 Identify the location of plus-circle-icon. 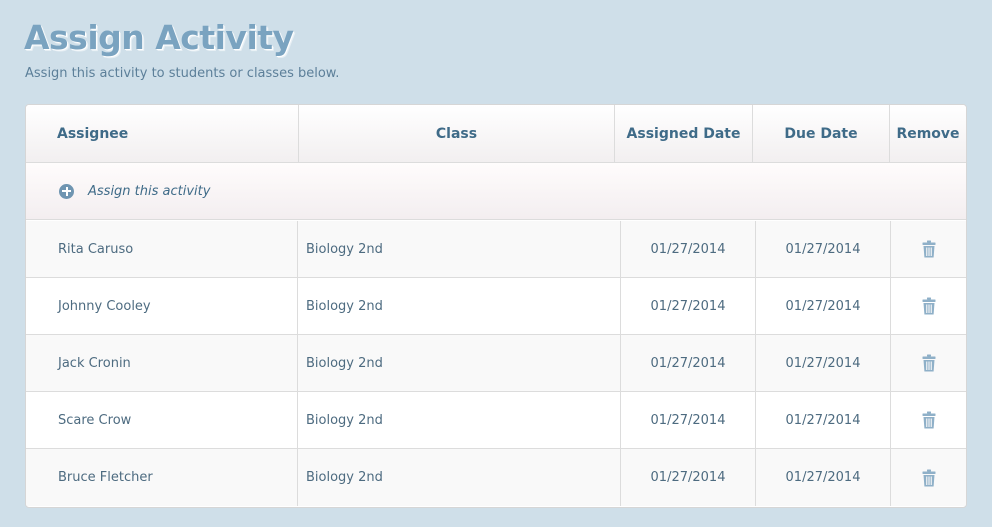
(66, 191).